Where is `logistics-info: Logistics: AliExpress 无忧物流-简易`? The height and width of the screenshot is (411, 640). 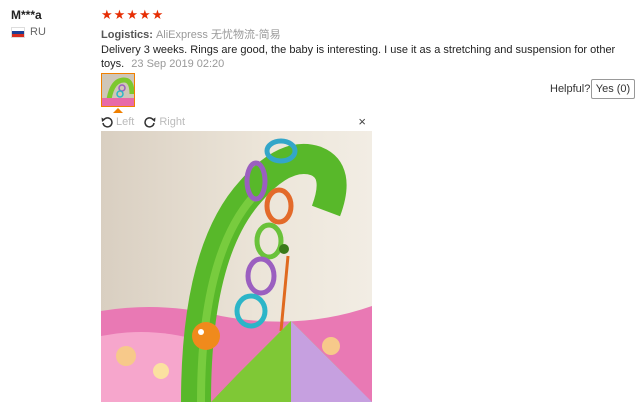 logistics-info: Logistics: AliExpress 无忧物流-简易 is located at coordinates (191, 34).